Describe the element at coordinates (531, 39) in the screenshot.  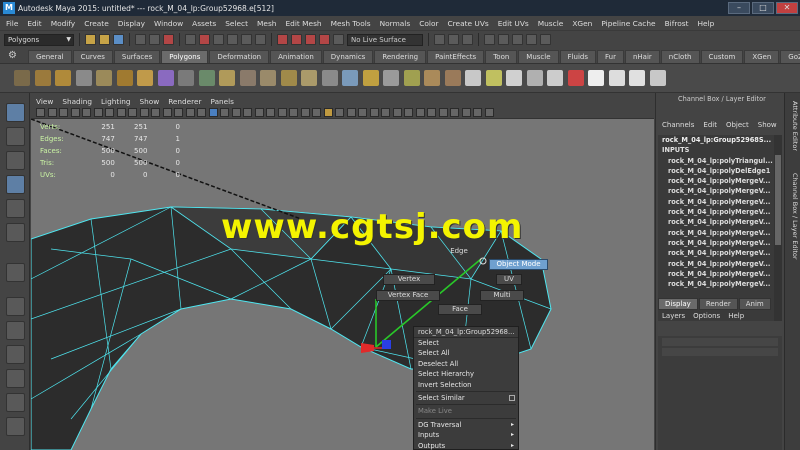
I see `render-settings-icon` at that location.